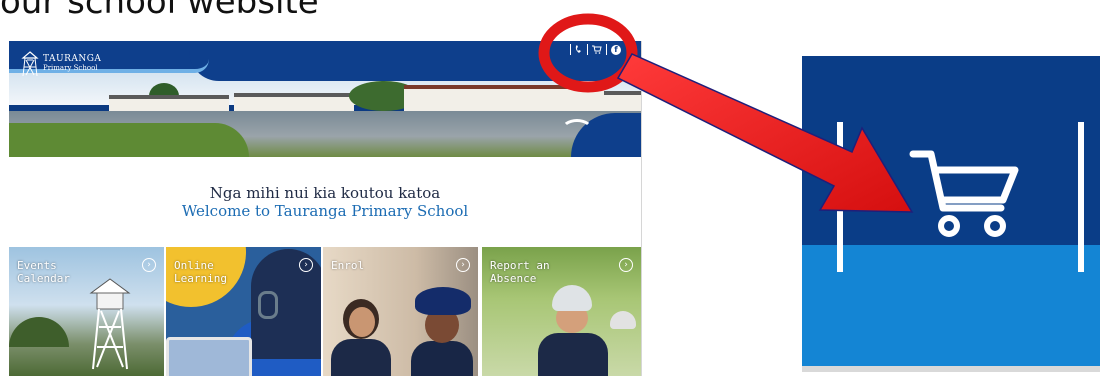  I want to click on facebook-icon: f, so click(616, 49).